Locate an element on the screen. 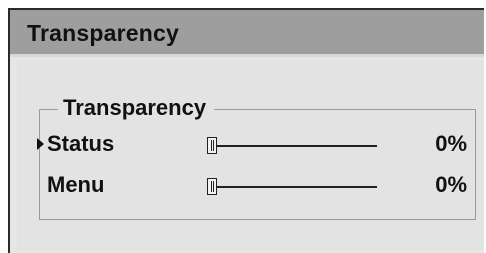 The width and height of the screenshot is (486, 253). menu-label: Menu is located at coordinates (76, 184).